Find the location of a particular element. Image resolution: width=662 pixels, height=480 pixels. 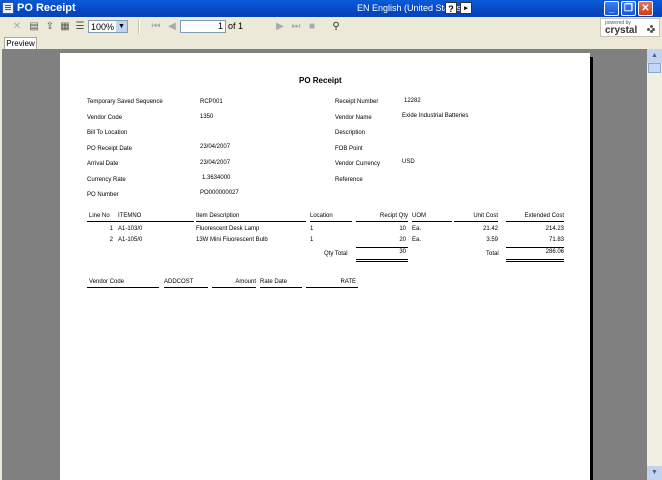

window-title: PO Receipt is located at coordinates (46, 8).